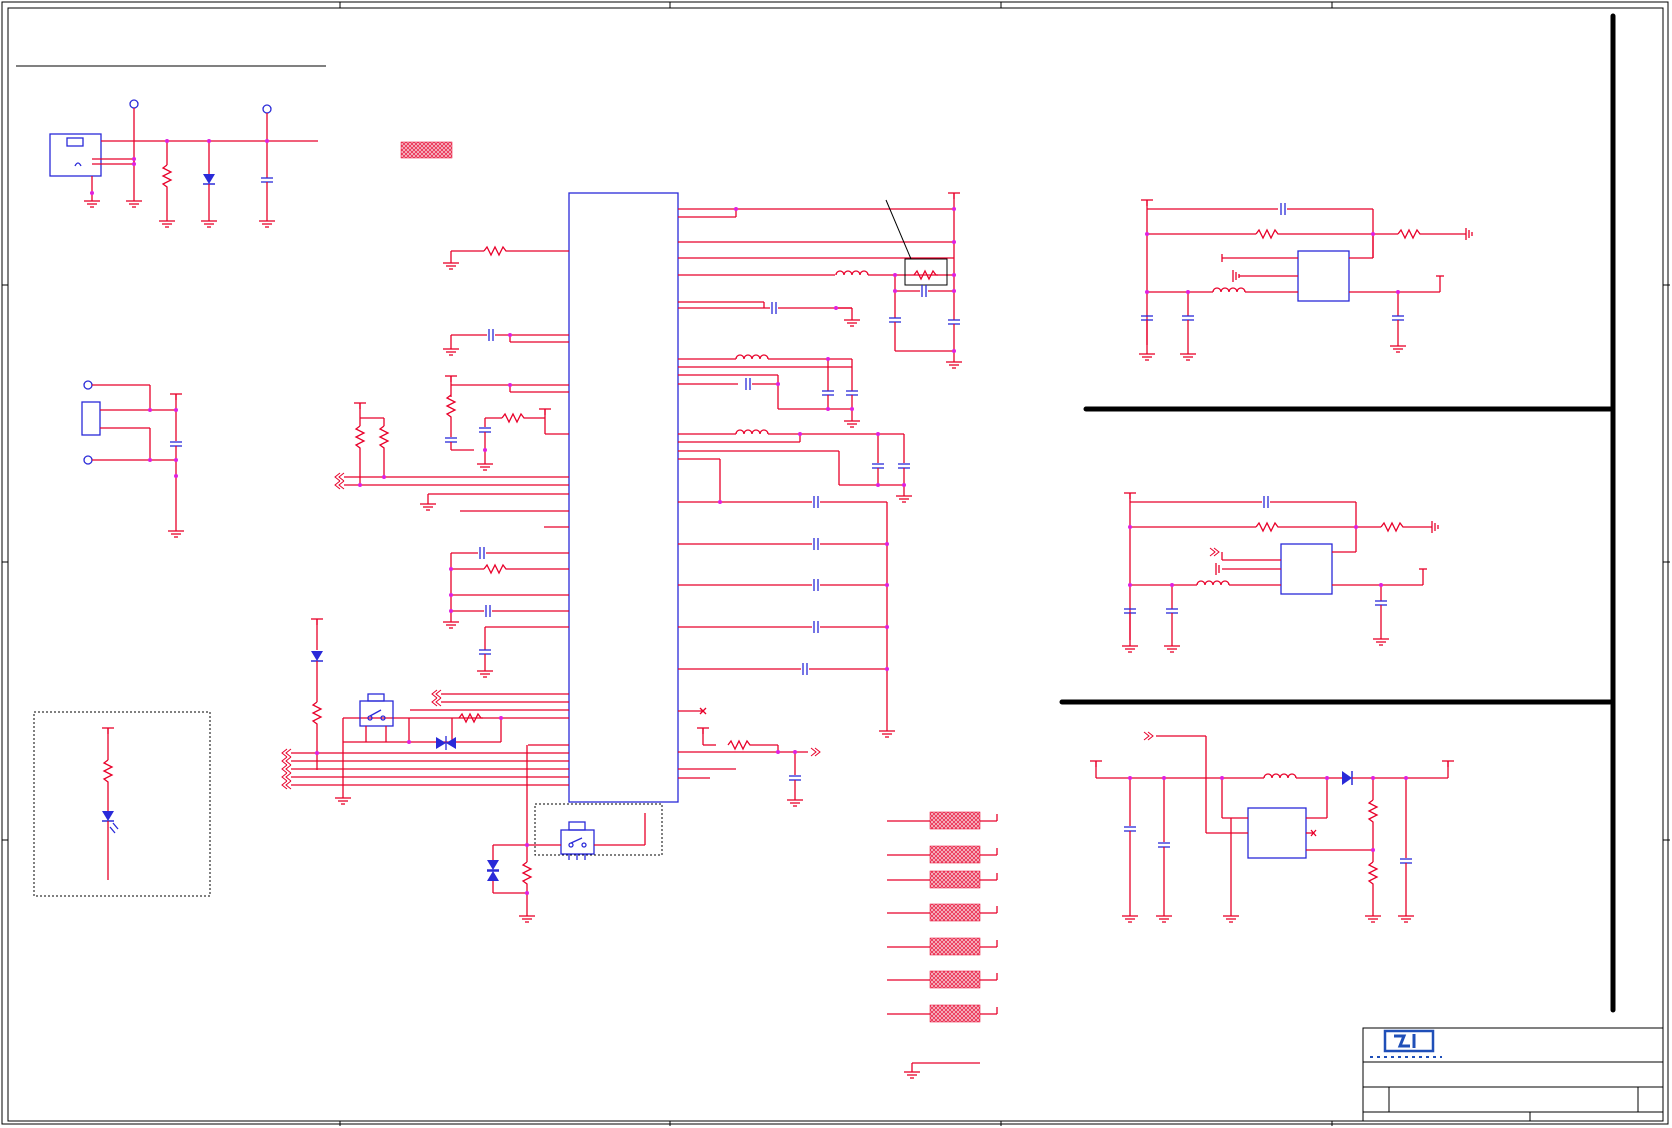 This screenshot has height=1128, width=1672. Describe the element at coordinates (1406, 1043) in the screenshot. I see `logo-icon` at that location.